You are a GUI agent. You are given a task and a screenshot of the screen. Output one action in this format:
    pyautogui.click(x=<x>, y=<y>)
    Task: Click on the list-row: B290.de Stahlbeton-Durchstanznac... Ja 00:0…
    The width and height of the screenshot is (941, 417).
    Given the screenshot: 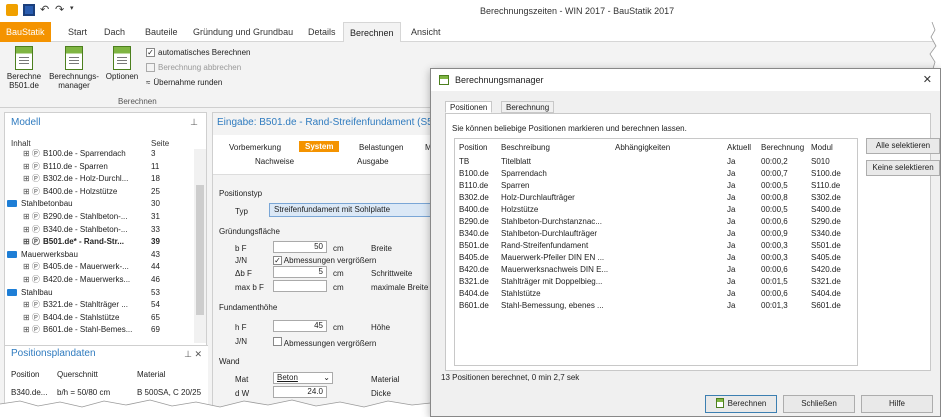 What is the action you would take?
    pyautogui.click(x=655, y=222)
    